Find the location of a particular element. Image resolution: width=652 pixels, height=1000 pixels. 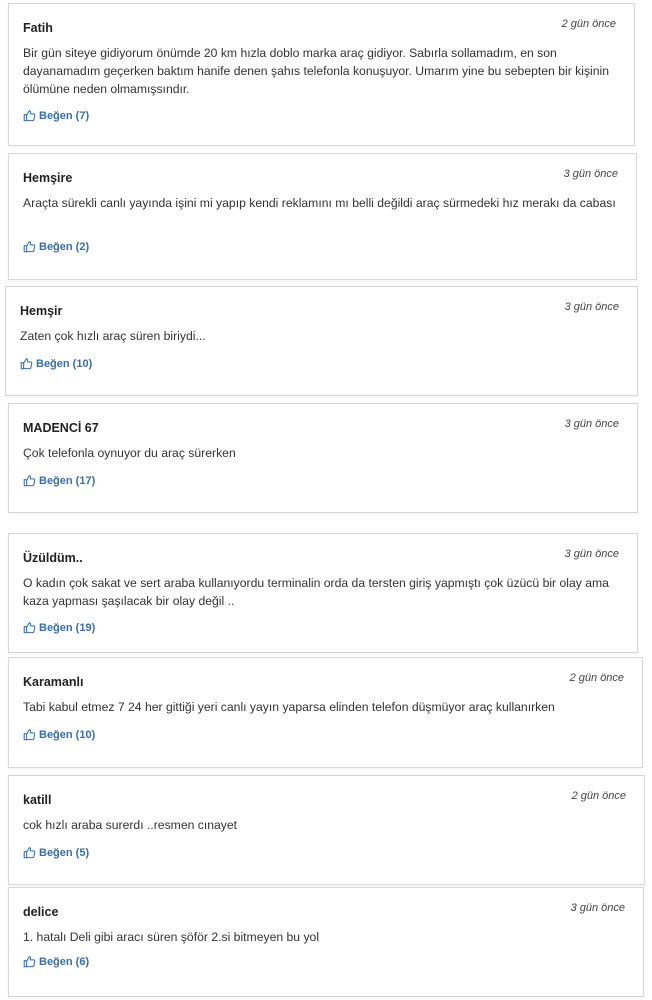

like-button: Beğen (5) is located at coordinates (56, 852).